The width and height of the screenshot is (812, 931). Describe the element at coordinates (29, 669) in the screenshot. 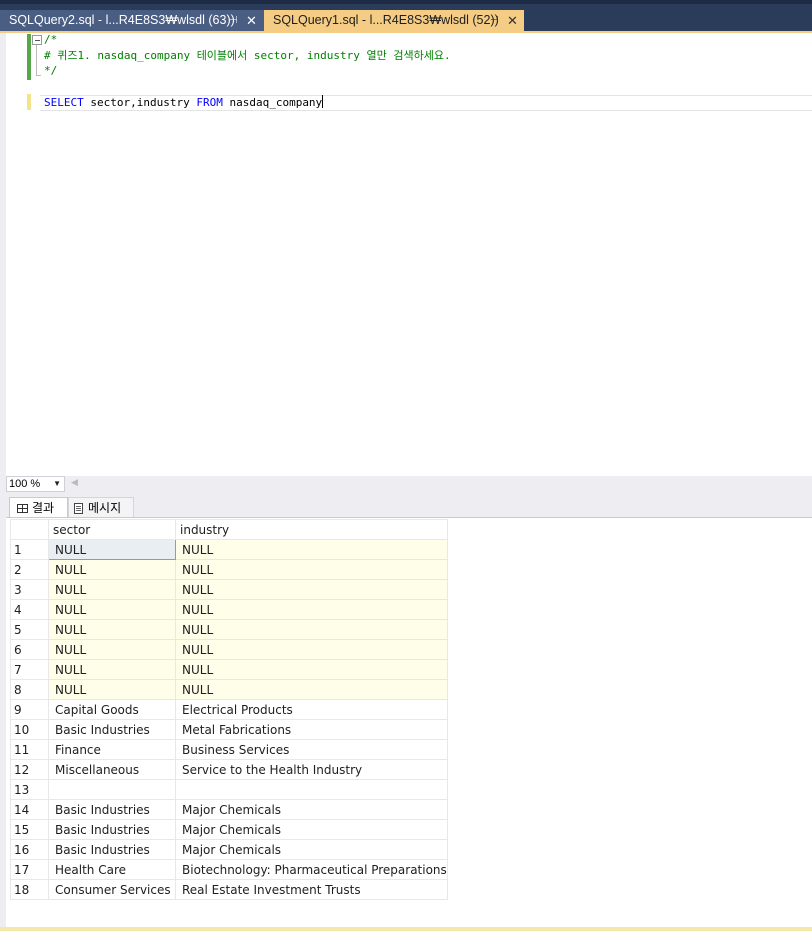

I see `row-number: 7` at that location.